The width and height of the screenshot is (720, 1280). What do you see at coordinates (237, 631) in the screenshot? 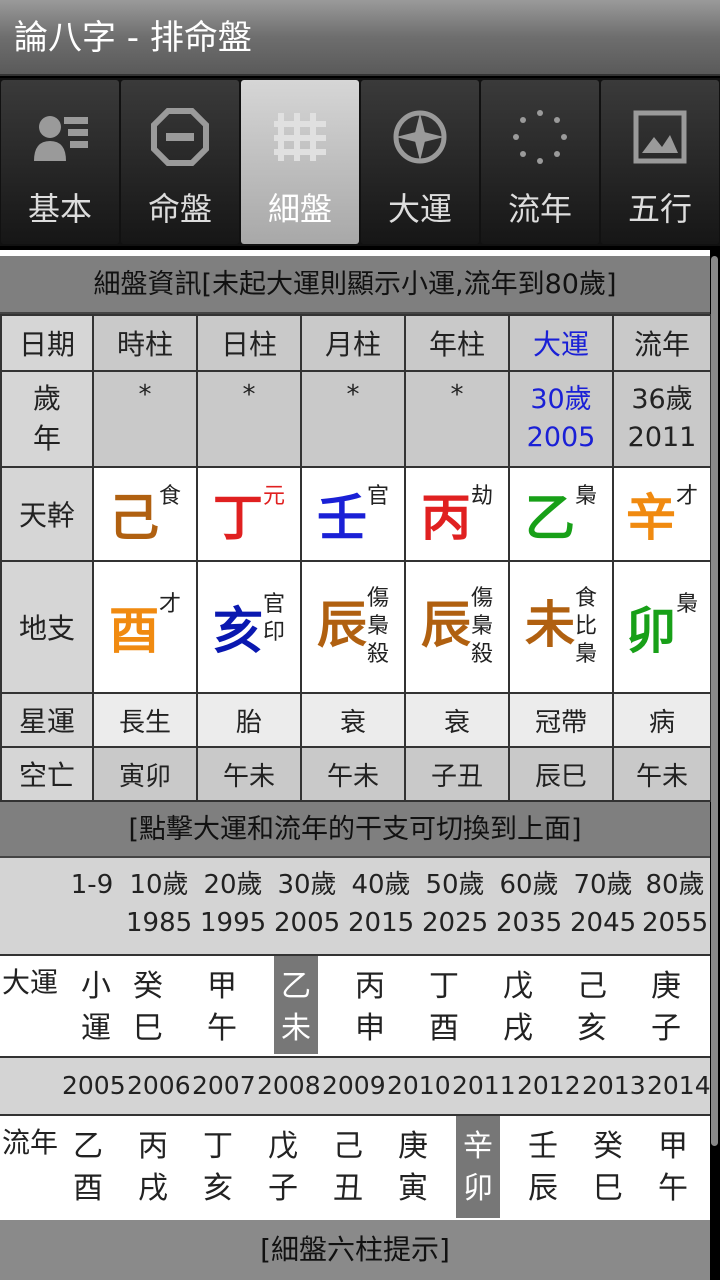
I see `branch-char: 亥` at bounding box center [237, 631].